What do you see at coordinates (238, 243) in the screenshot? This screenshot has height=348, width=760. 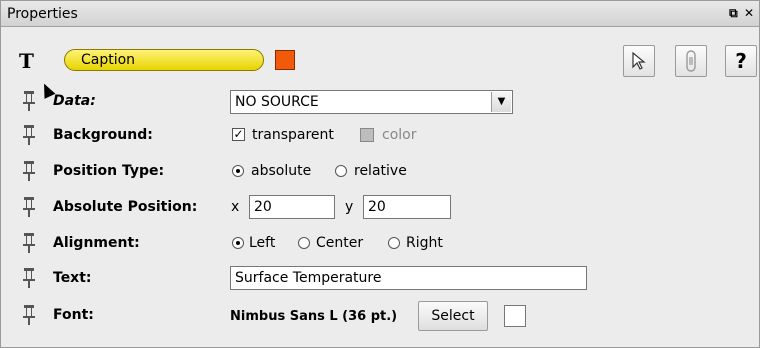 I see `radio-left` at bounding box center [238, 243].